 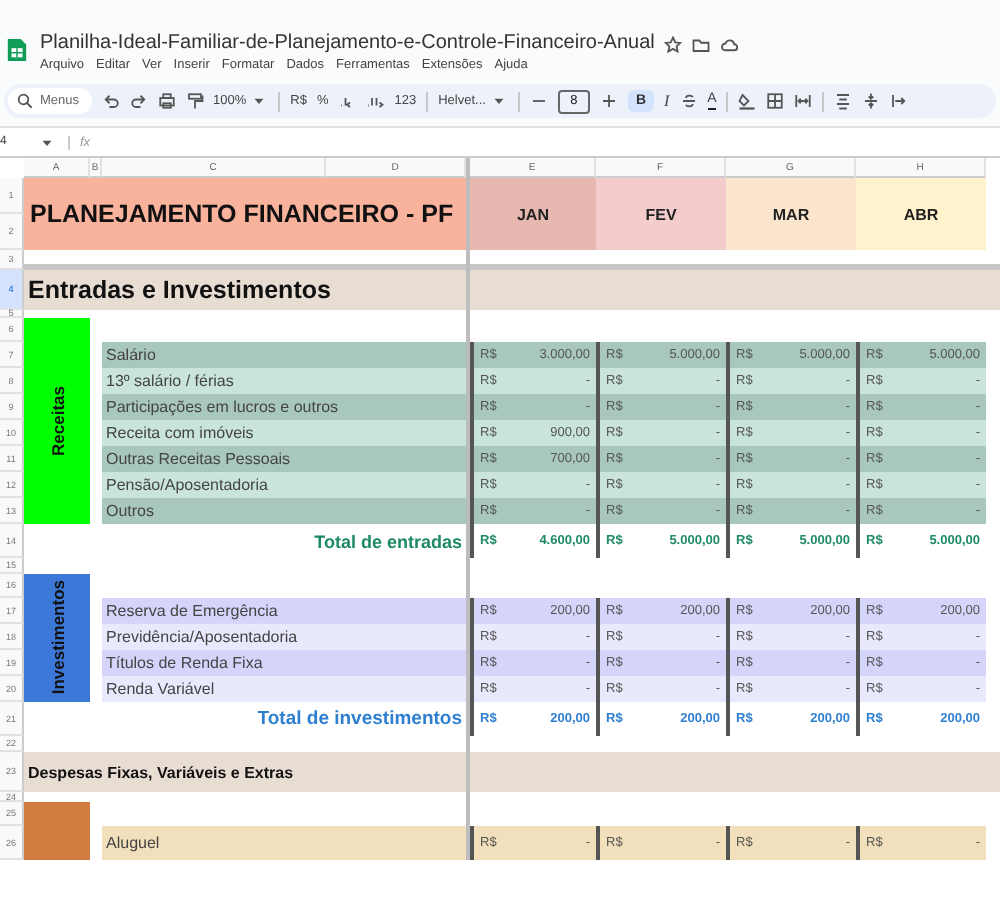 I want to click on row-label: Renda Variável, so click(x=284, y=689).